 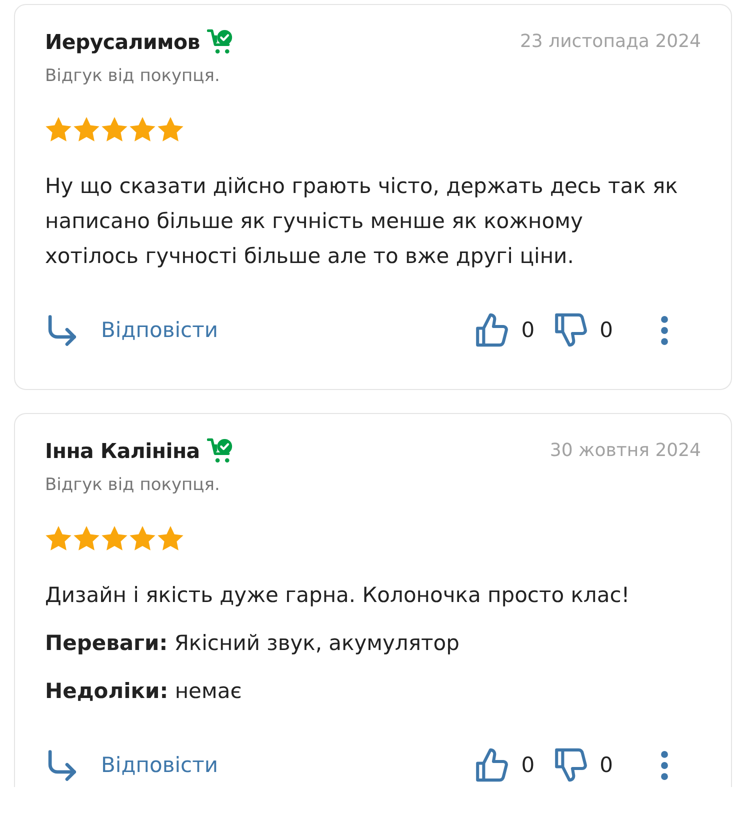 I want to click on review-detail: Переваги: Якісний звук, акумулятор, so click(x=252, y=643).